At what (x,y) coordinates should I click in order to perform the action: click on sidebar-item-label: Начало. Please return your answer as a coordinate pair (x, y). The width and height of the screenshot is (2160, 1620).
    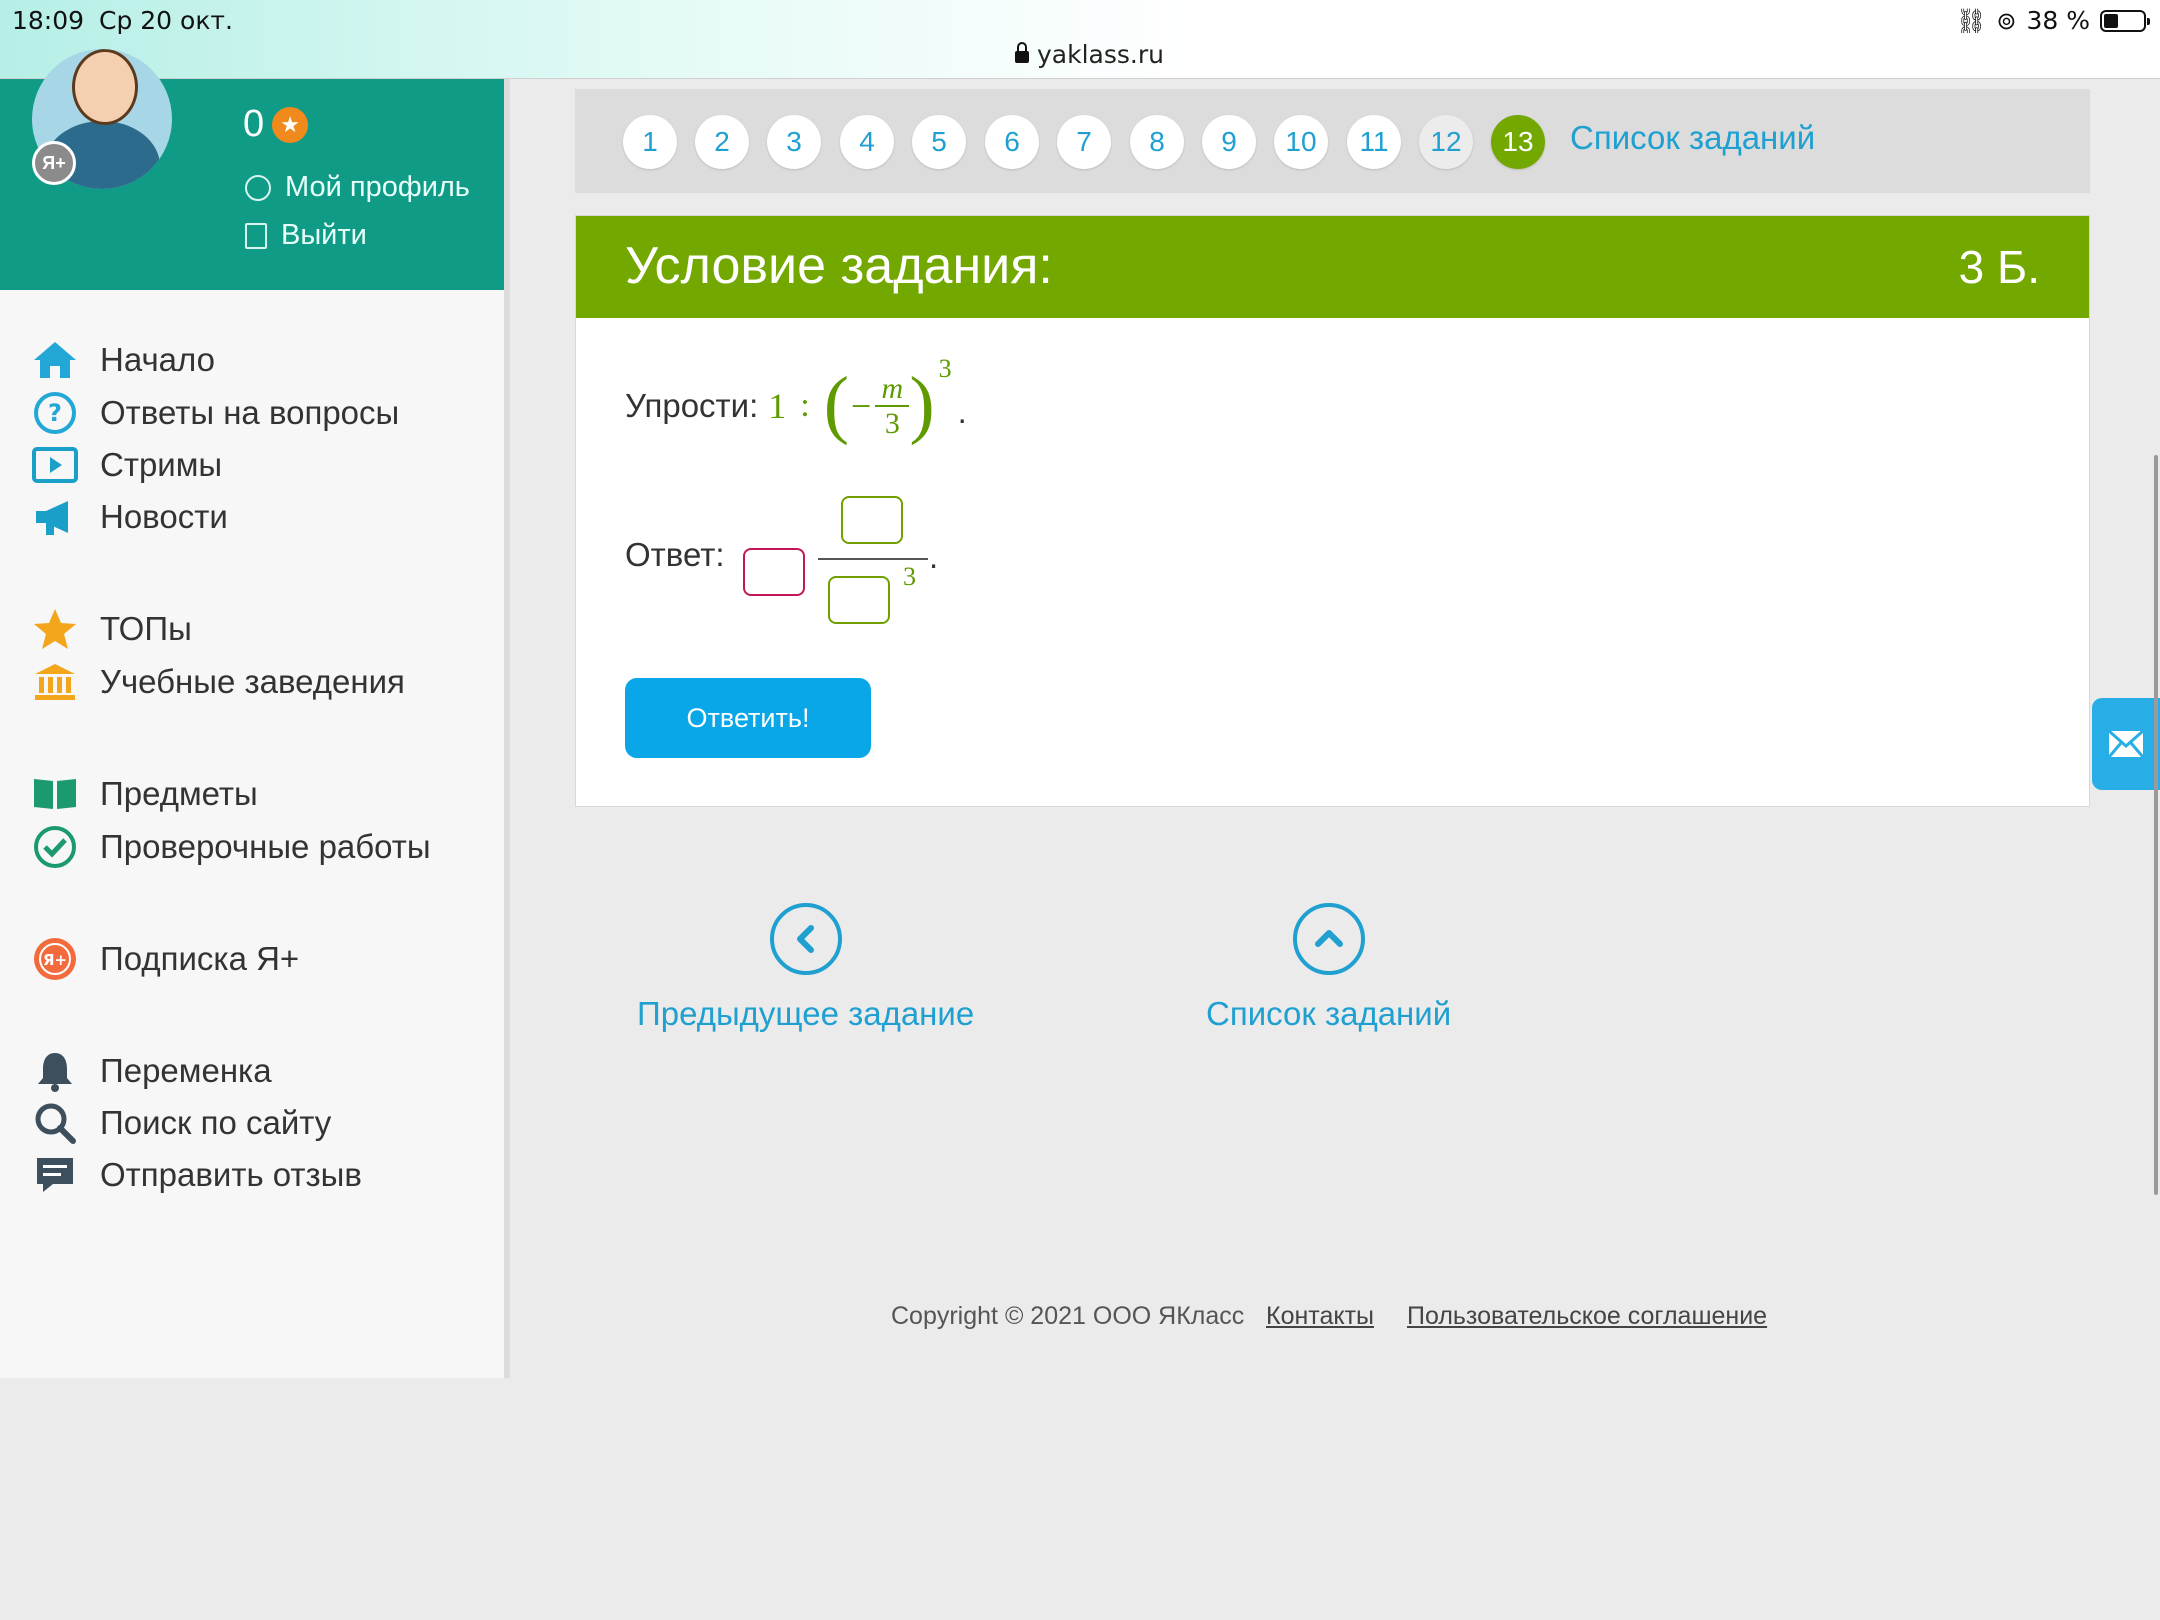
    Looking at the image, I should click on (157, 359).